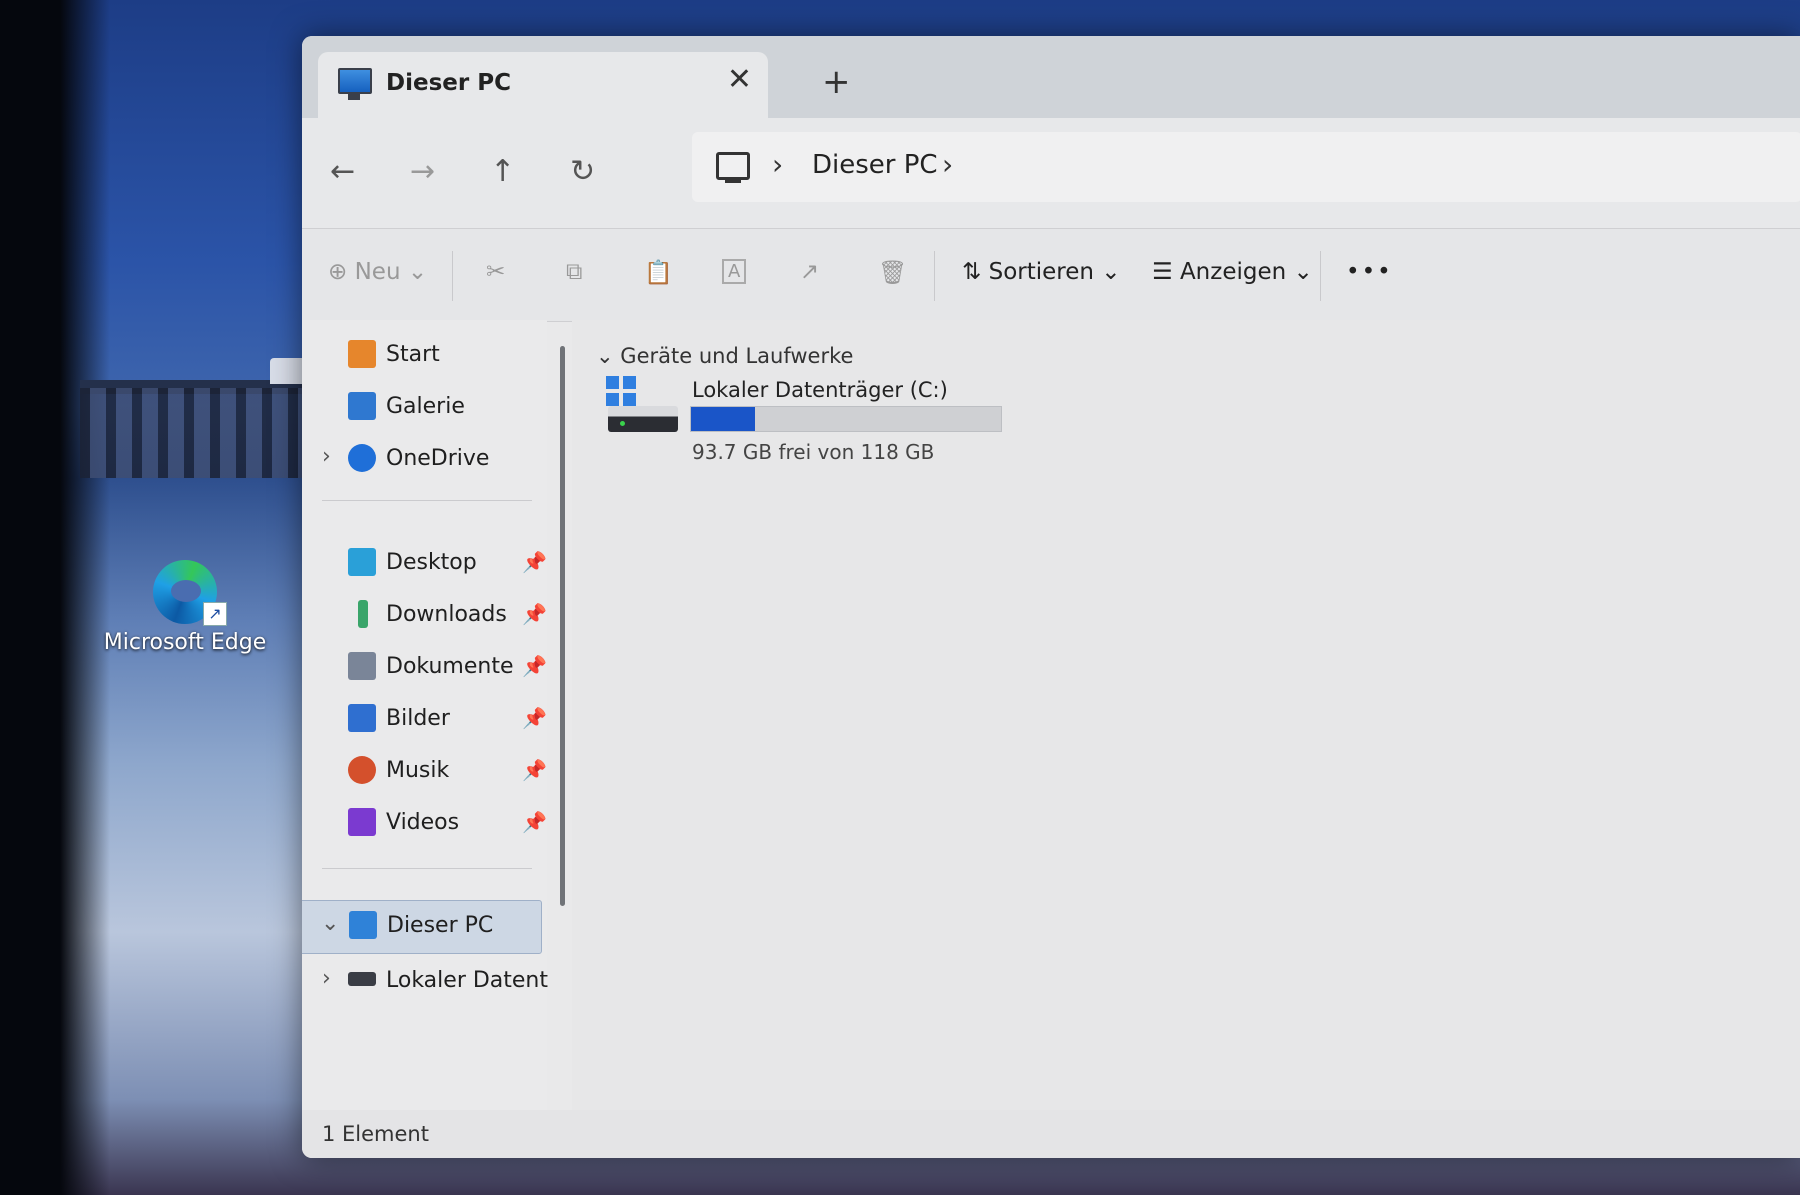 This screenshot has height=1195, width=1800. I want to click on sidebar-item-musik: Musik 📌, so click(424, 771).